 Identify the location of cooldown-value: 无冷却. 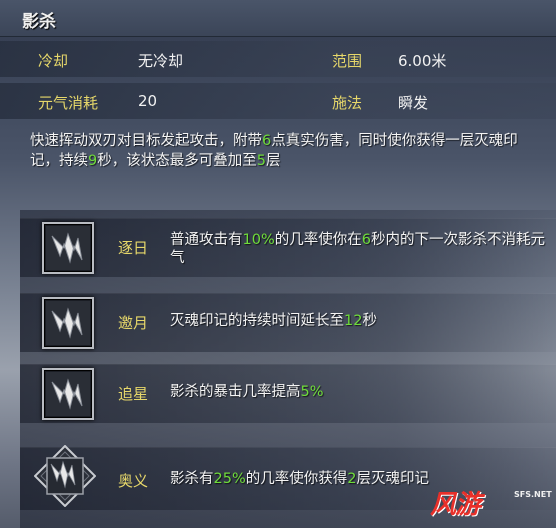
(161, 61).